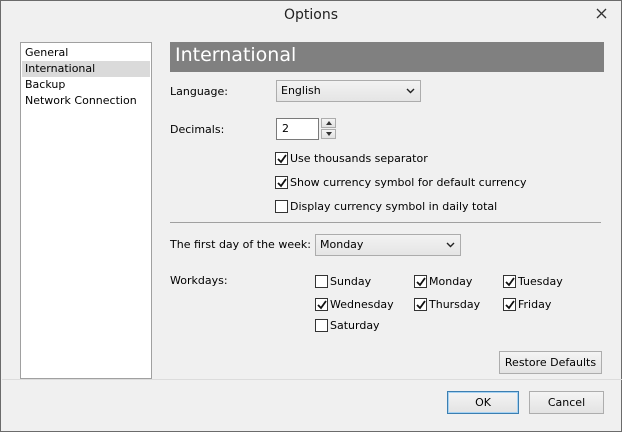 This screenshot has width=622, height=432. I want to click on workday-wednesday-label: Wednesday, so click(362, 304).